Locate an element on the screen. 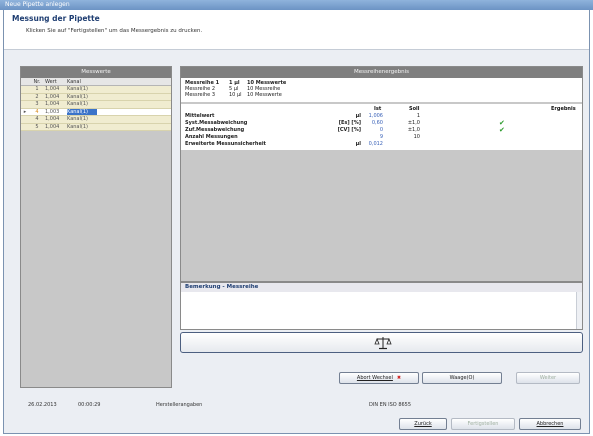 This screenshot has height=436, width=593. remark-scrollbar is located at coordinates (579, 310).